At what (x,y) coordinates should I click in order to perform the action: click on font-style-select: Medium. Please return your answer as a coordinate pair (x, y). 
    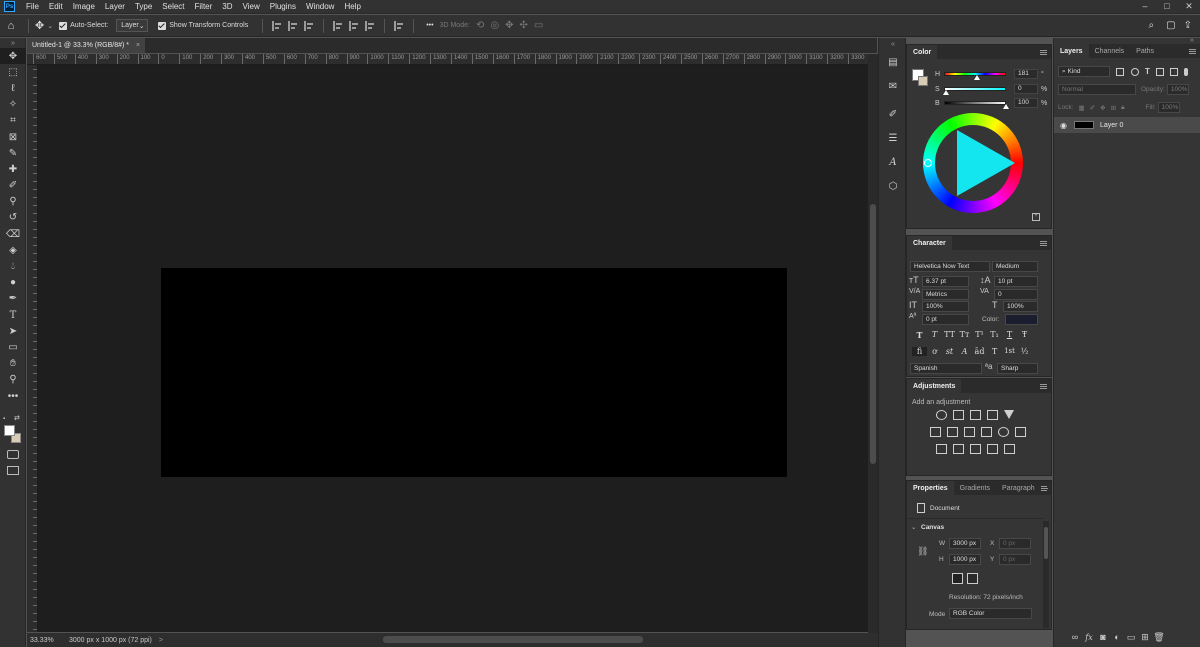
    Looking at the image, I should click on (1015, 266).